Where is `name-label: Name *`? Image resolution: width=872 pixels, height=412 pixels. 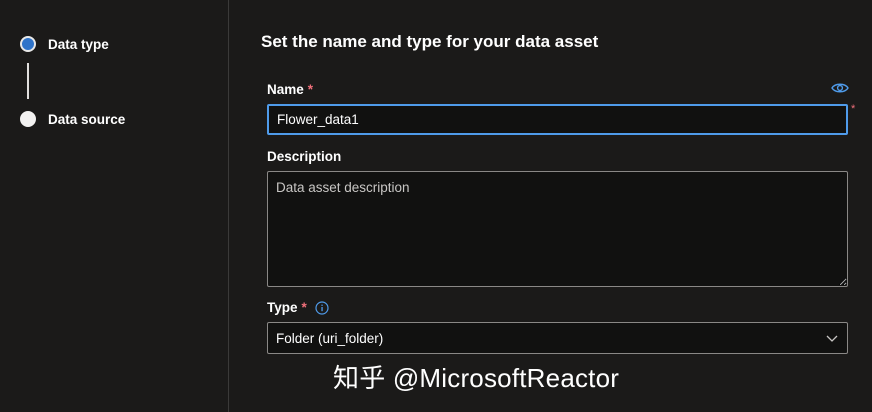
name-label: Name * is located at coordinates (290, 89).